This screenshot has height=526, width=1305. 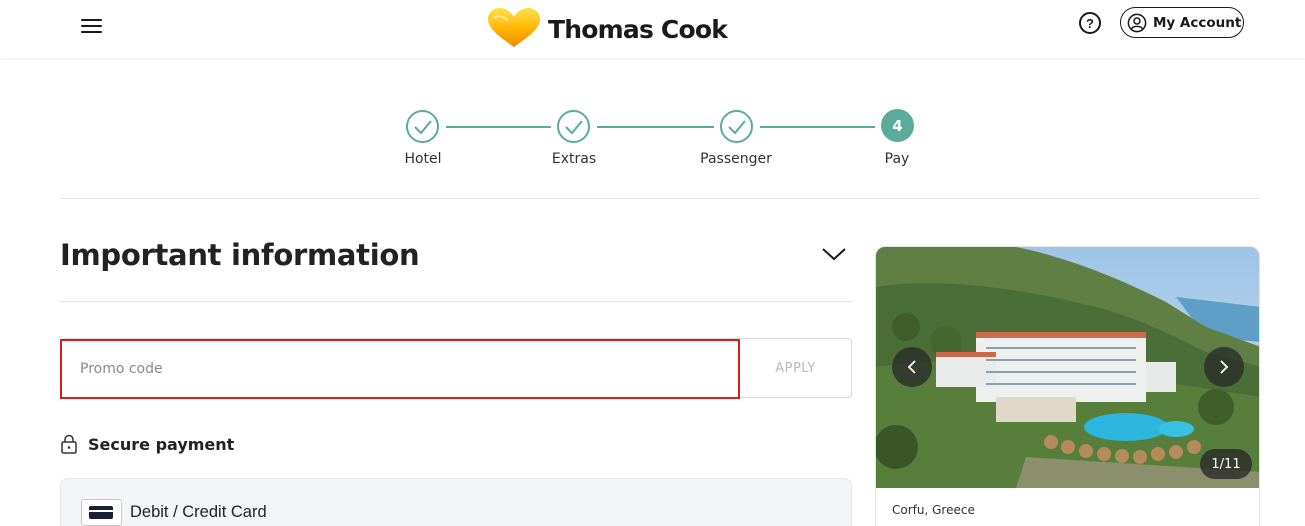 What do you see at coordinates (240, 255) in the screenshot?
I see `important-information-heading: Important information` at bounding box center [240, 255].